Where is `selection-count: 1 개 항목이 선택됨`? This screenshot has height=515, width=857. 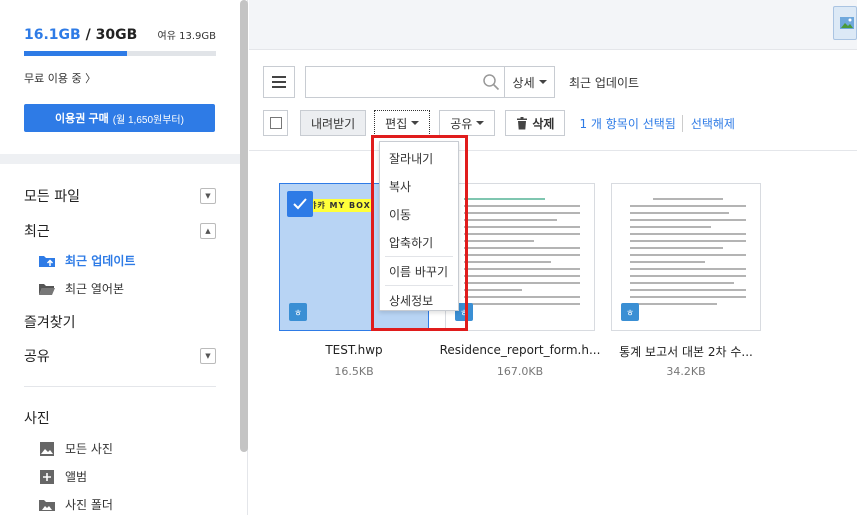
selection-count: 1 개 항목이 선택됨 is located at coordinates (627, 123).